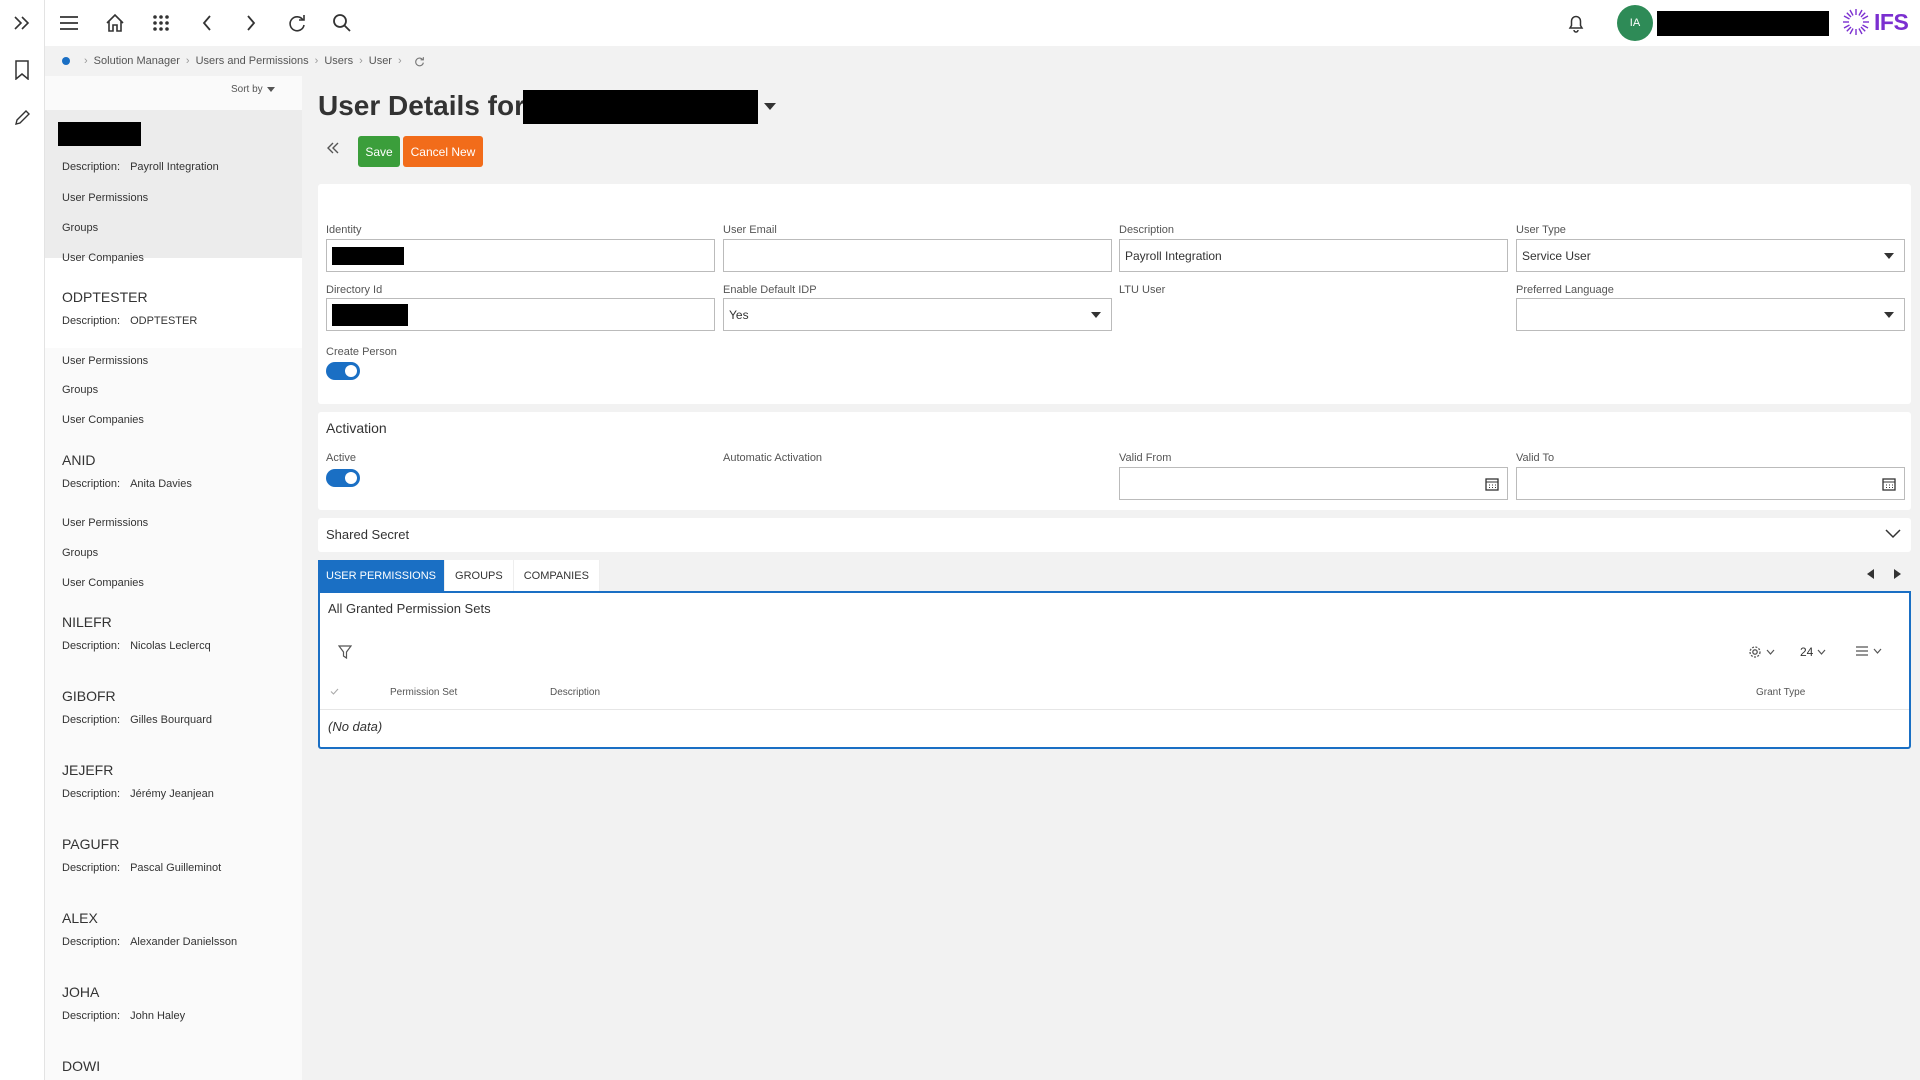 This screenshot has width=1920, height=1080. Describe the element at coordinates (80, 992) in the screenshot. I see `list-item-title: JOHA` at that location.